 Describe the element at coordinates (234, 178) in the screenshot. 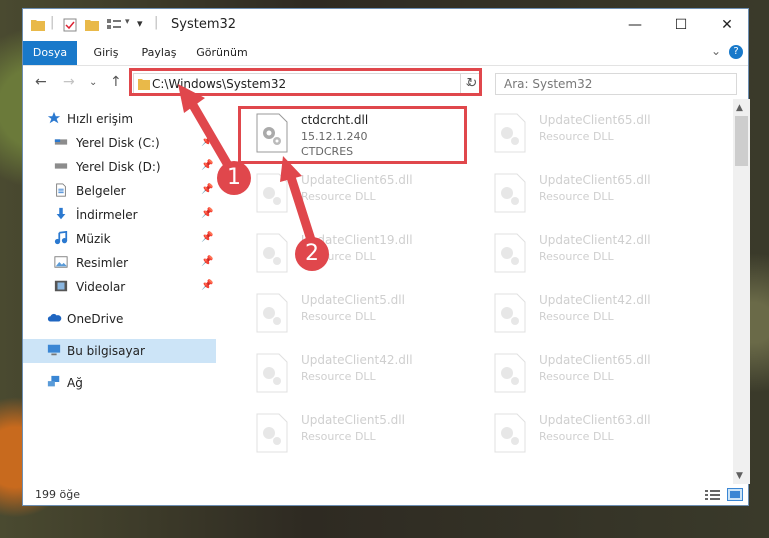

I see `step-1-callout: 1` at that location.